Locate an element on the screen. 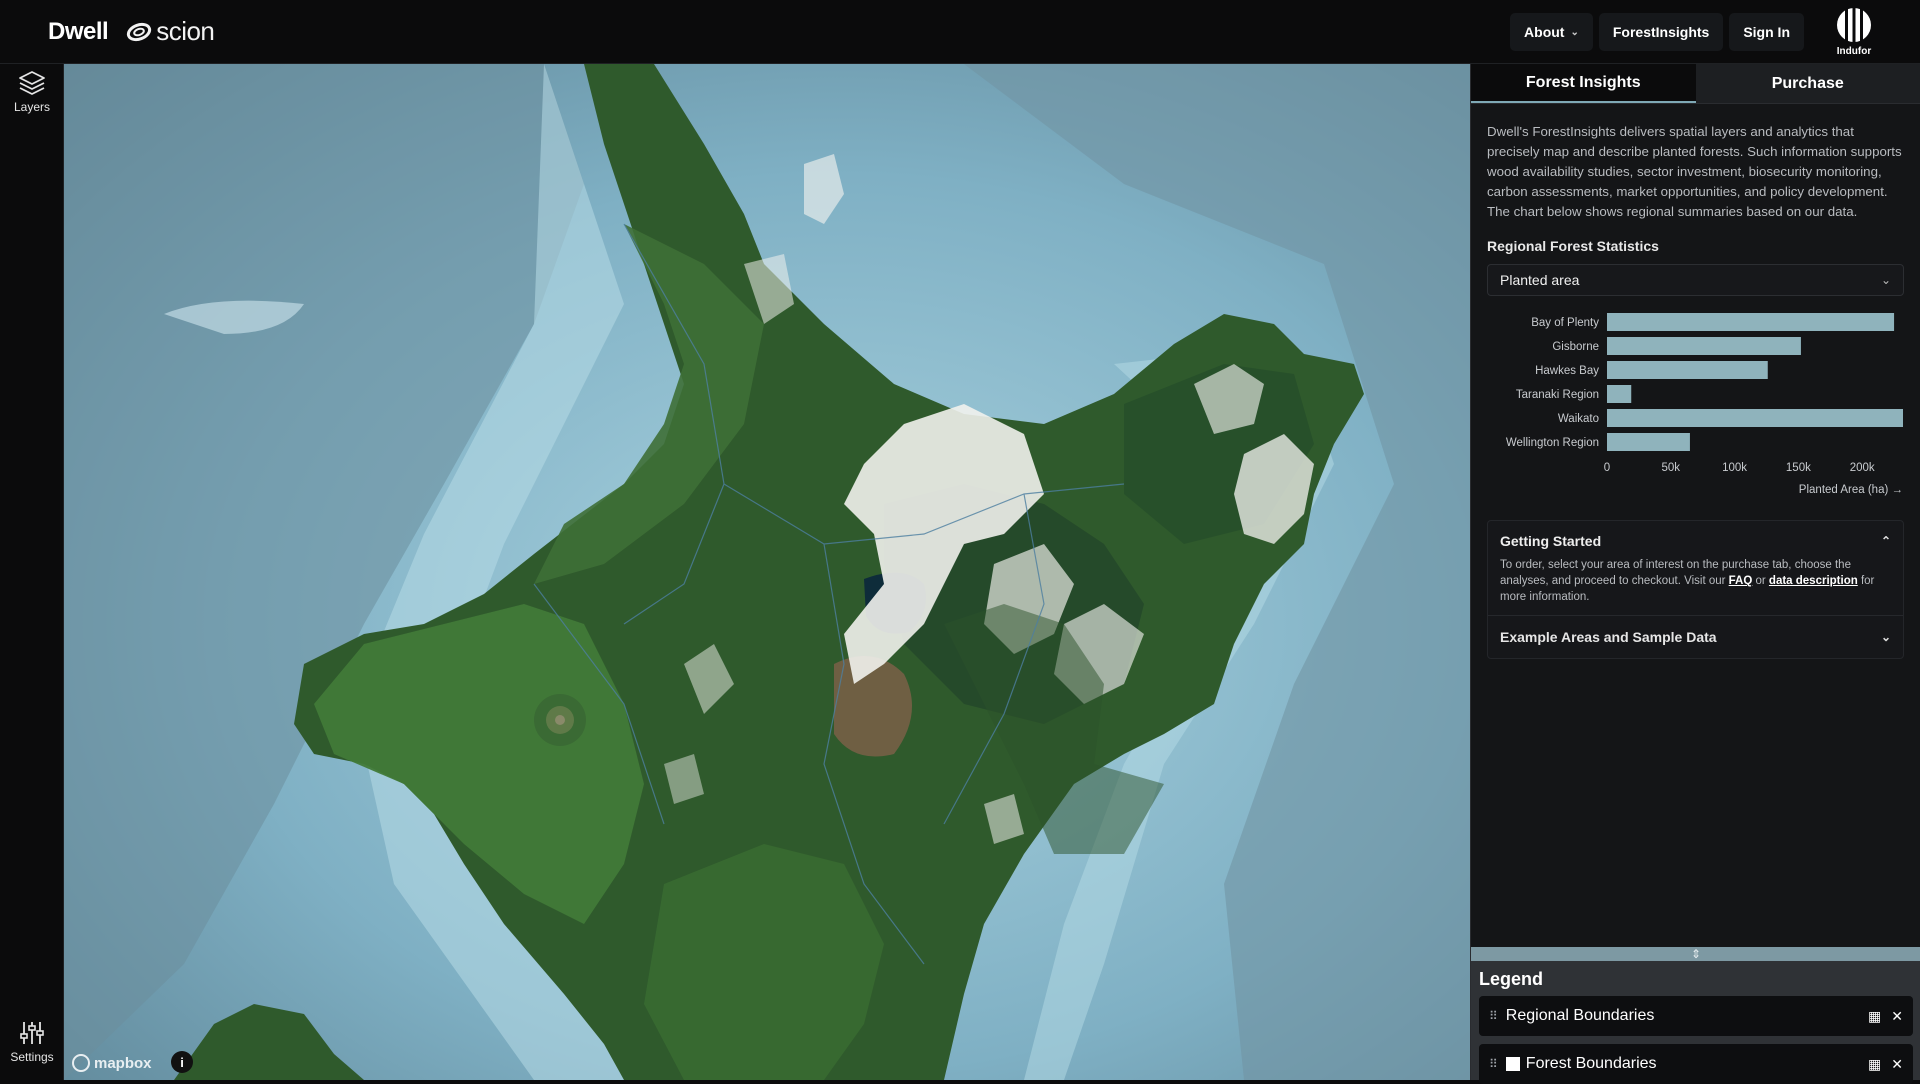 This screenshot has height=1084, width=1920. legend-item-forest-boundaries: ⠿ Forest Boundaries ▦ ✕ is located at coordinates (1696, 1064).